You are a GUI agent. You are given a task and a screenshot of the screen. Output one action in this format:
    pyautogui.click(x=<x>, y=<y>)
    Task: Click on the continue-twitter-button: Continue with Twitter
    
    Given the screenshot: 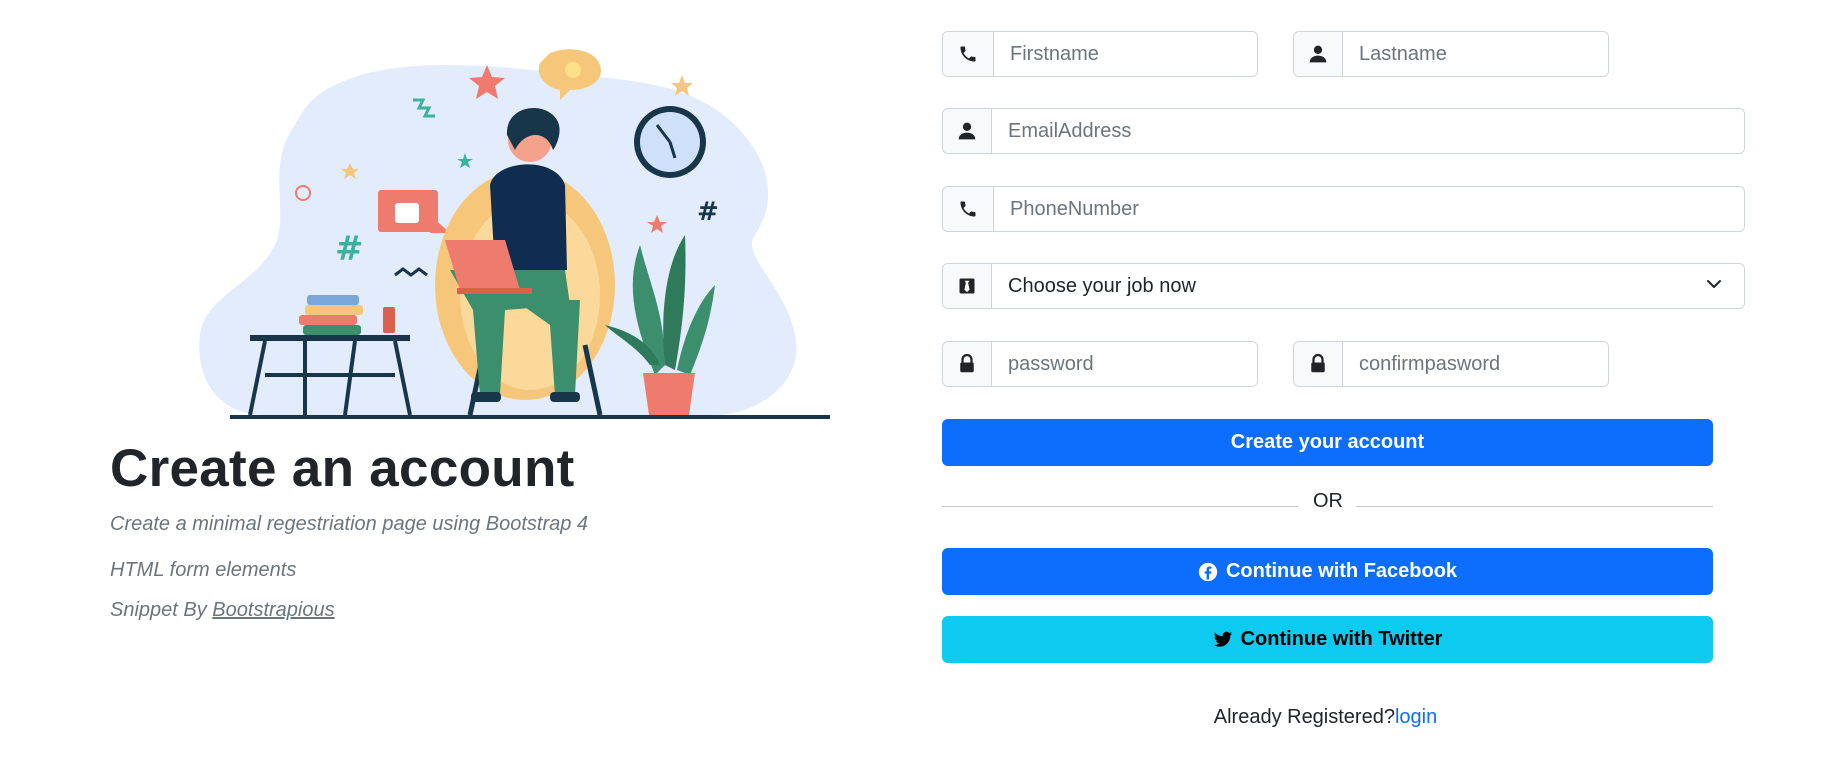 What is the action you would take?
    pyautogui.click(x=1327, y=639)
    